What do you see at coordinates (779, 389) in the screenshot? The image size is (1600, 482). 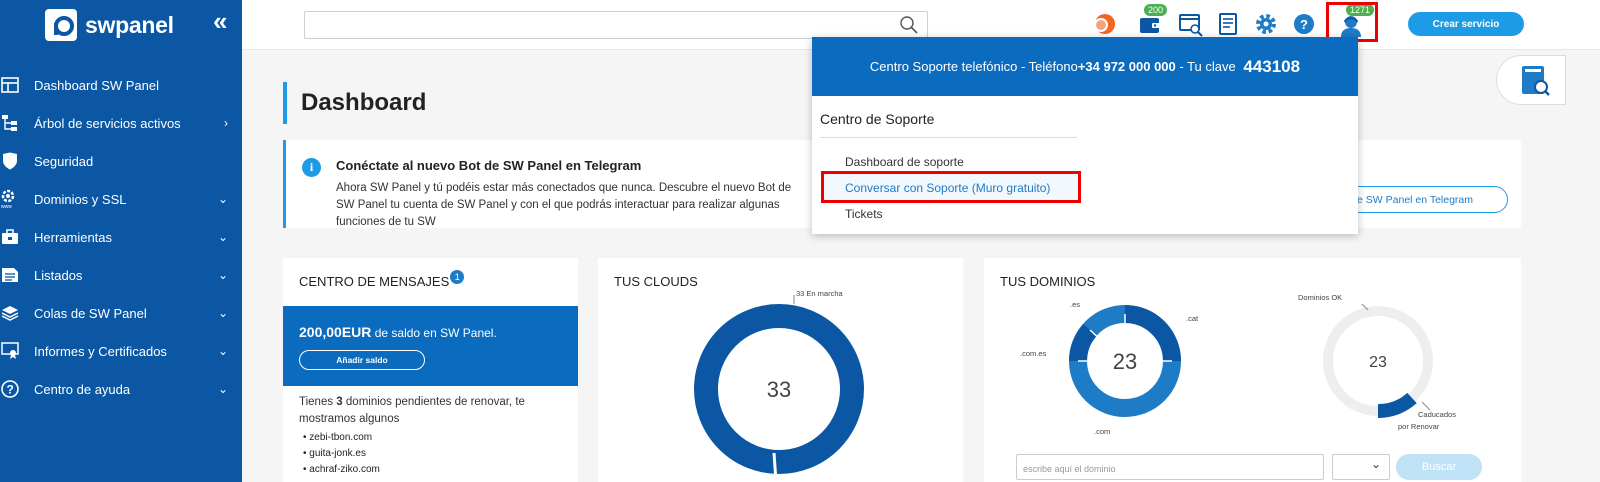 I see `clouds-total: 33` at bounding box center [779, 389].